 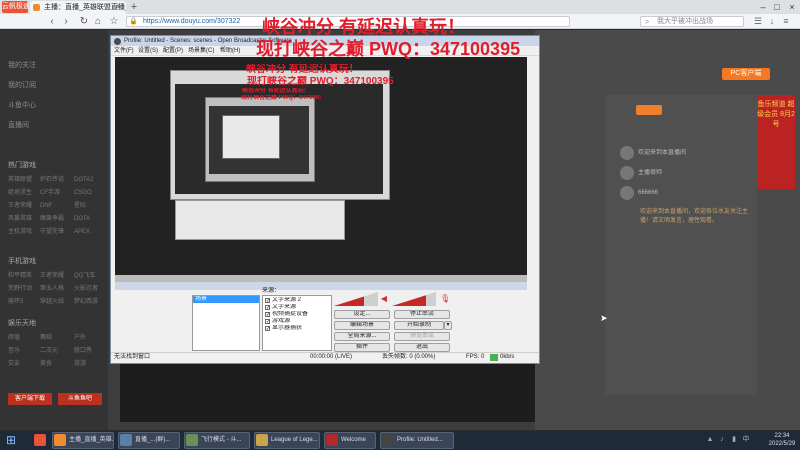 I want to click on clock-date: 2022/5/29, so click(x=782, y=444).